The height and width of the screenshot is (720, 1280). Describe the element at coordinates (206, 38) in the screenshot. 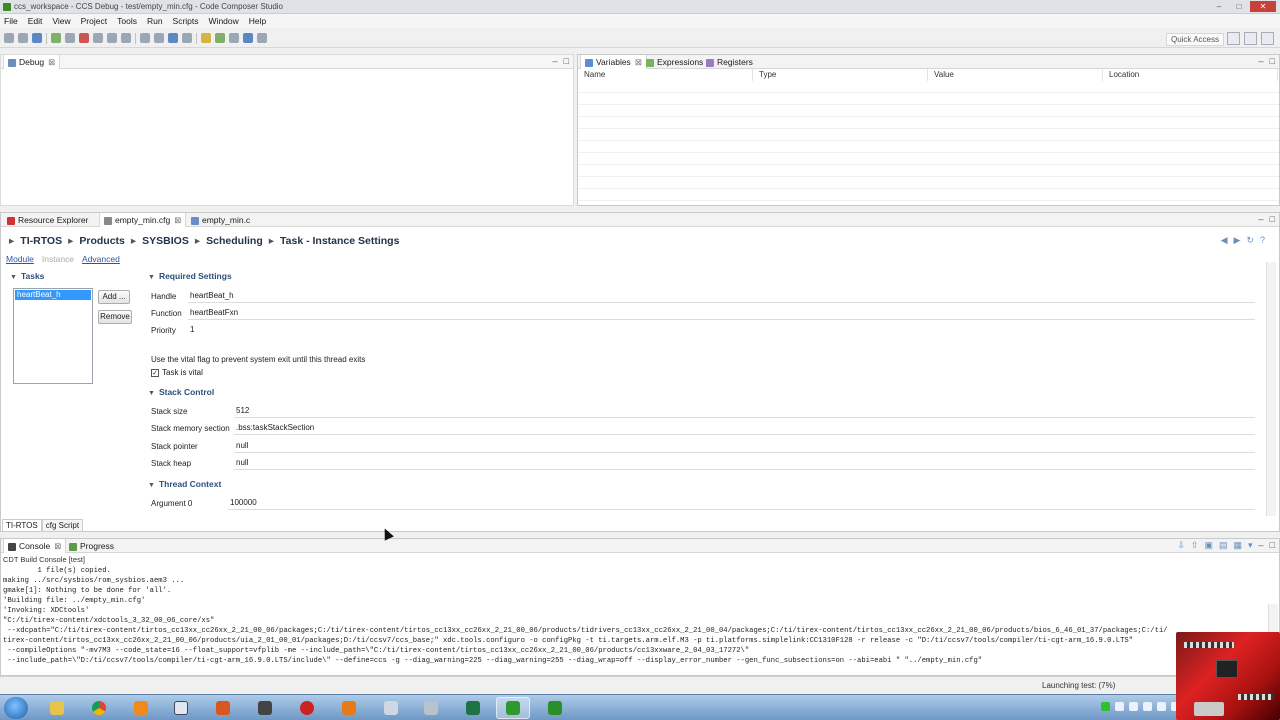

I see `build-icon` at that location.